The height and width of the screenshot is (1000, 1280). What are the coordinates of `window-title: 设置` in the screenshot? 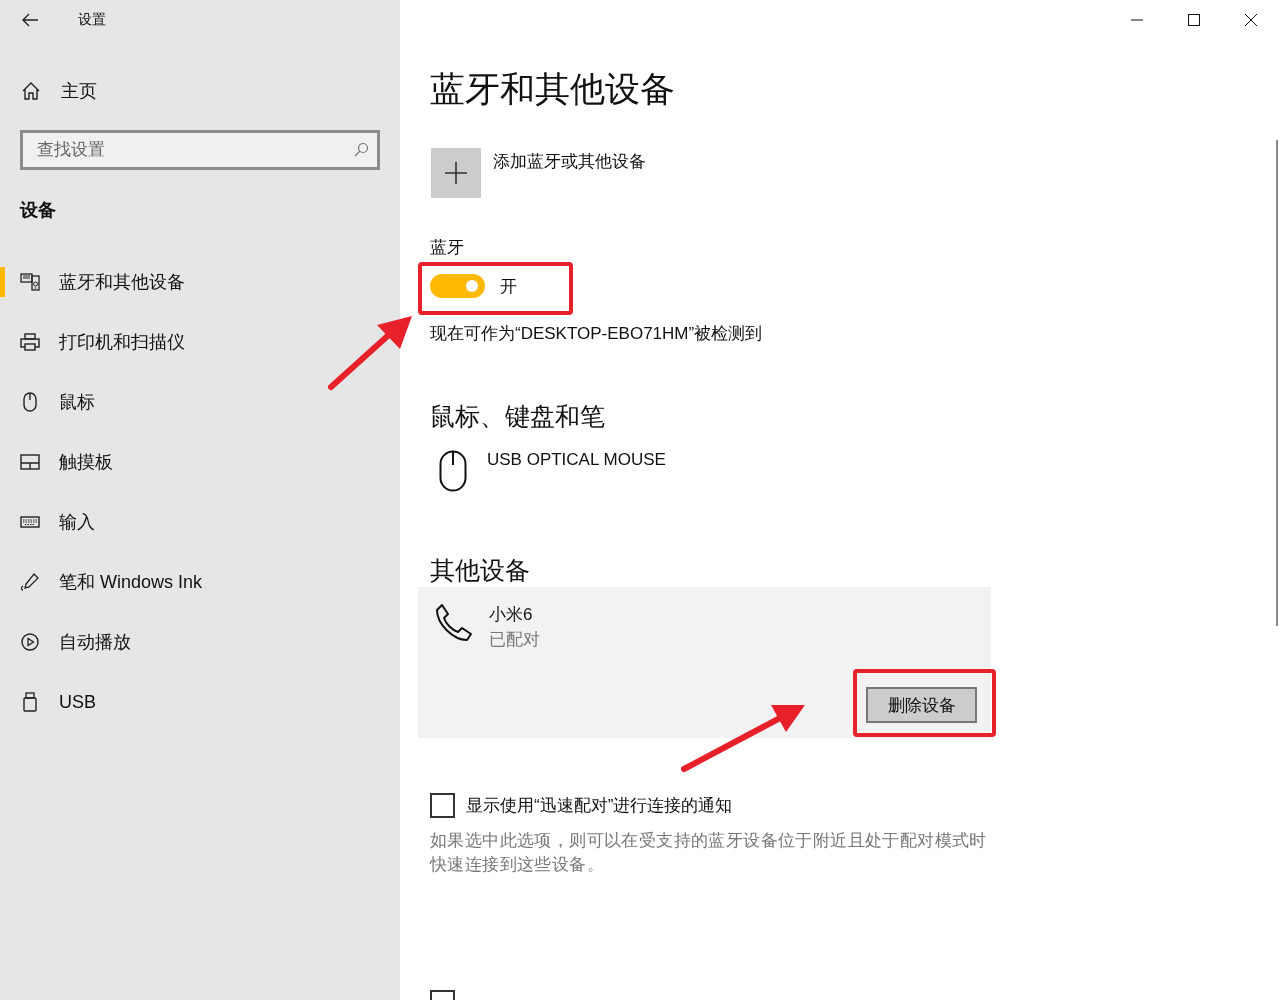 It's located at (92, 20).